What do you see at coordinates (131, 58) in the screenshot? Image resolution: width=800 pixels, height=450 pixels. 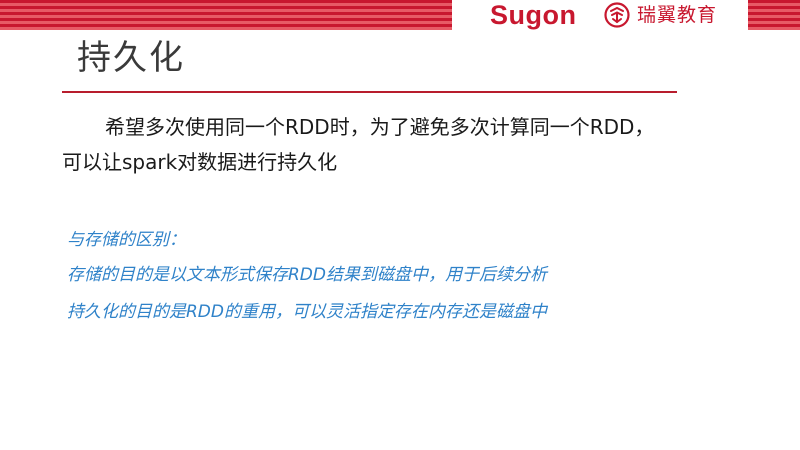 I see `slide-title: 持久化` at bounding box center [131, 58].